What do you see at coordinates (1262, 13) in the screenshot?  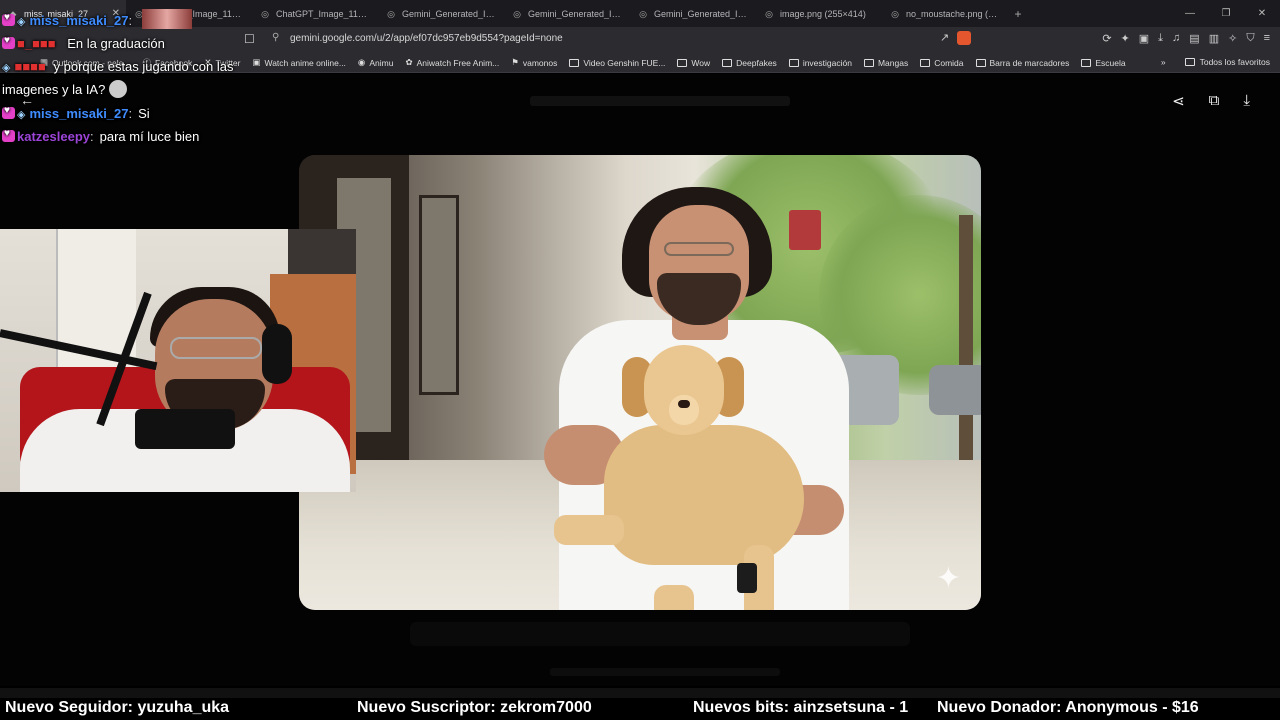 I see `close-window-icon: ✕` at bounding box center [1262, 13].